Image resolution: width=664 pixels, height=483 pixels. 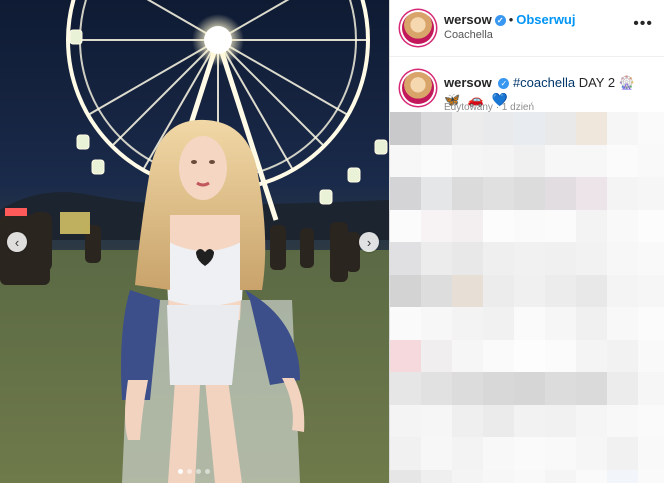 I want to click on face, so click(x=203, y=168).